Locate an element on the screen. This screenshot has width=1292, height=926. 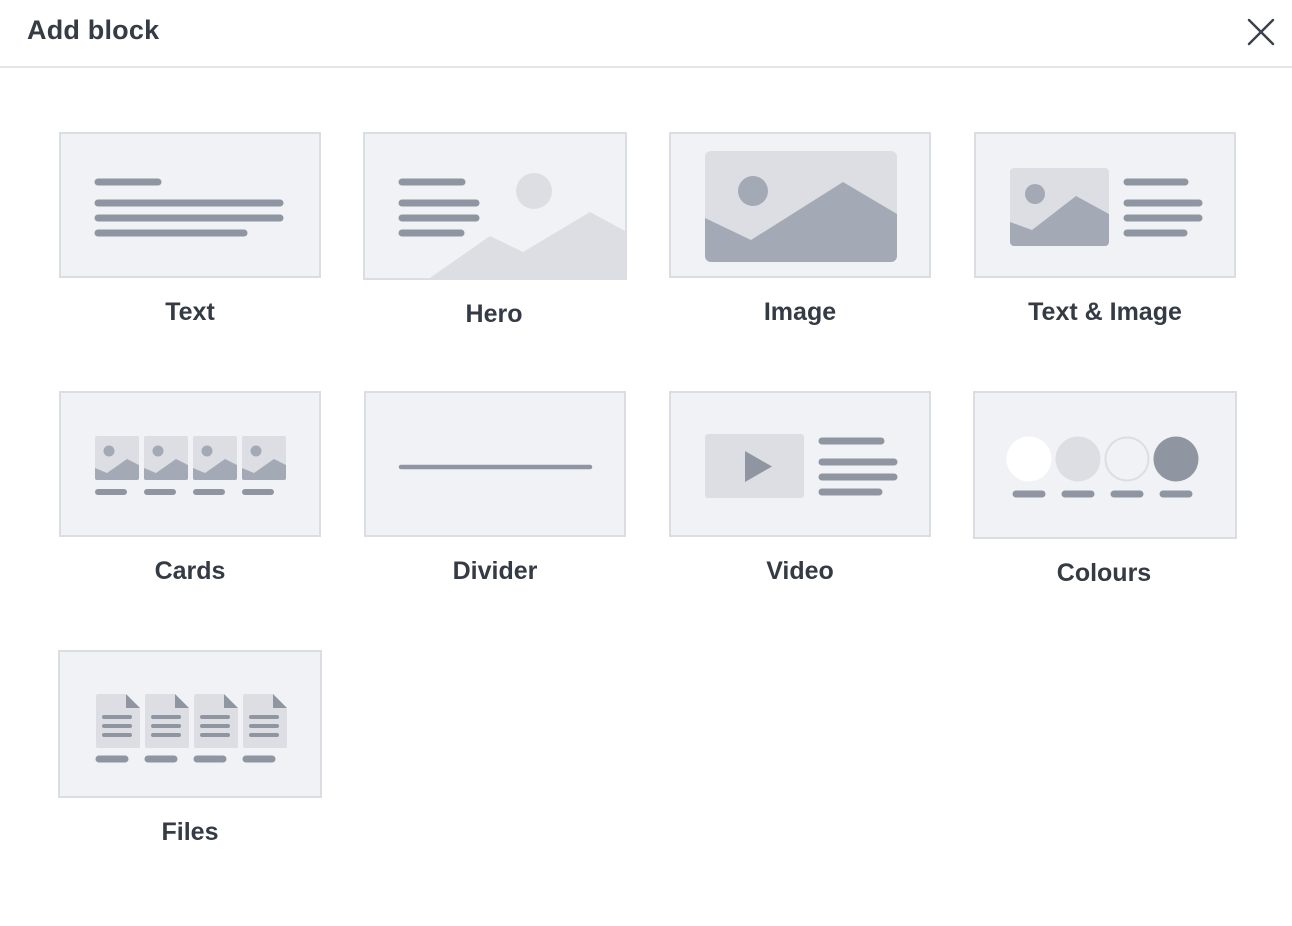
block-option-image: Image is located at coordinates (802, 237).